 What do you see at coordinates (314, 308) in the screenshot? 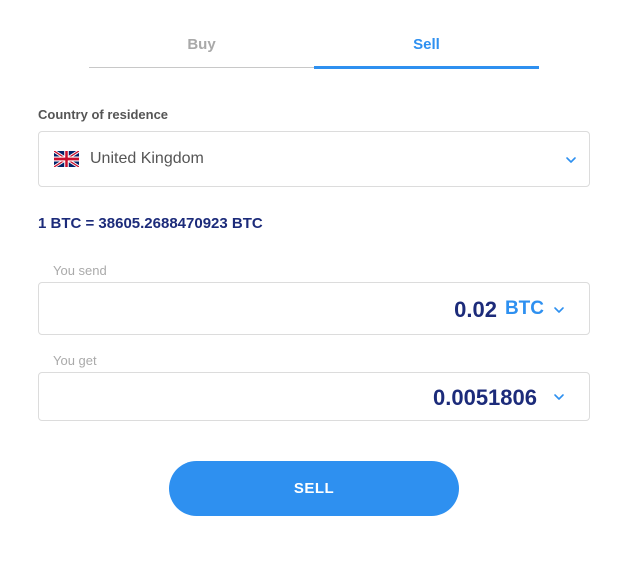
I see `send-amount-field: 0.02 BTC` at bounding box center [314, 308].